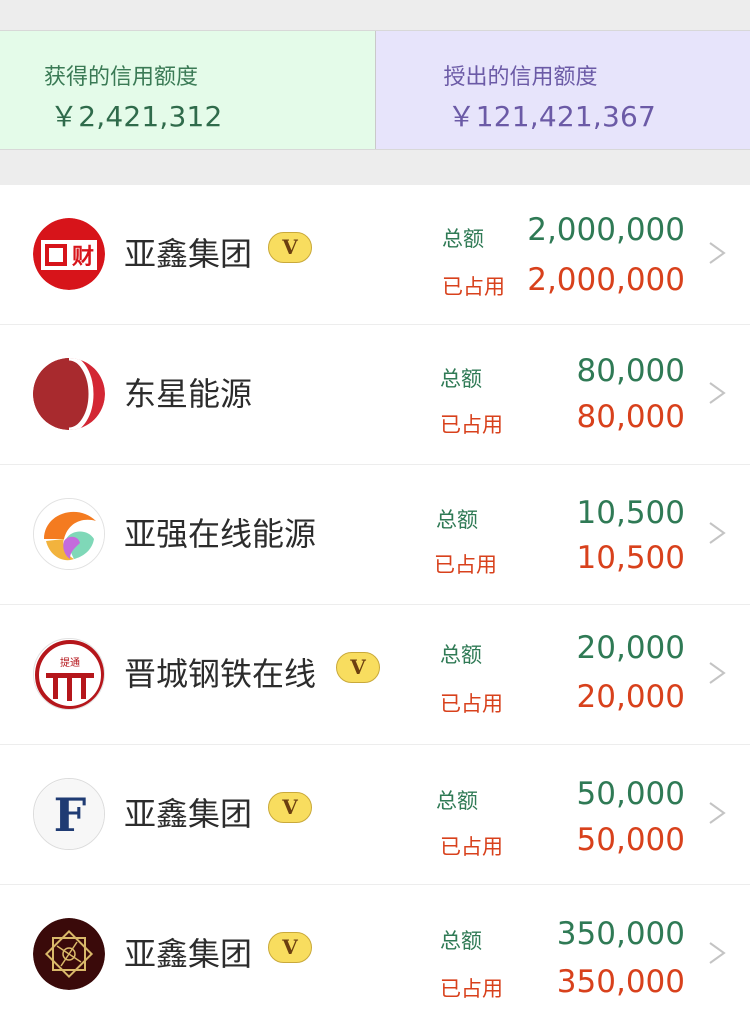 Image resolution: width=750 pixels, height=1024 pixels. I want to click on cai-logo-icon: 财, so click(69, 254).